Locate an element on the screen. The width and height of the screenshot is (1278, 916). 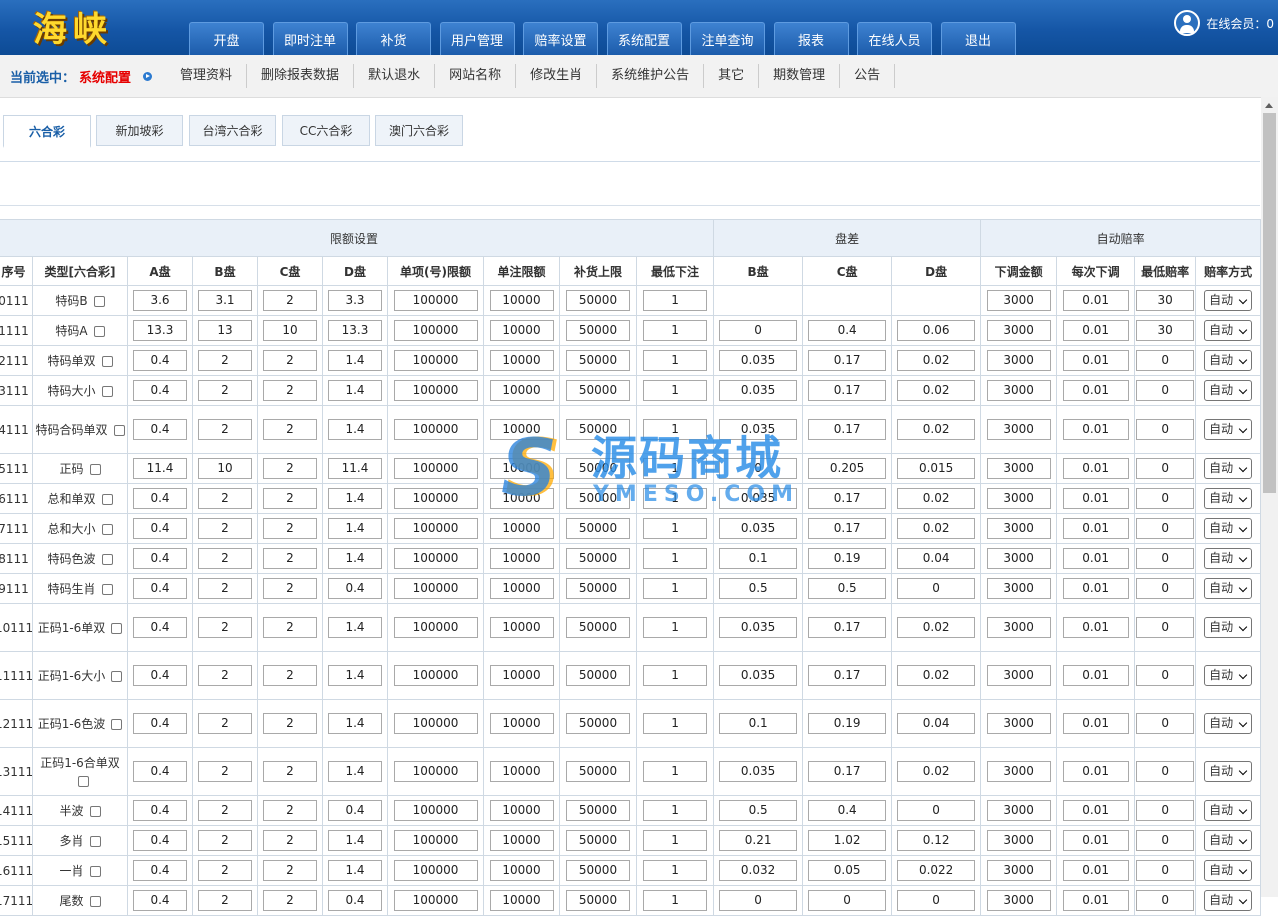
input-db: 0.1 is located at coordinates (758, 723).